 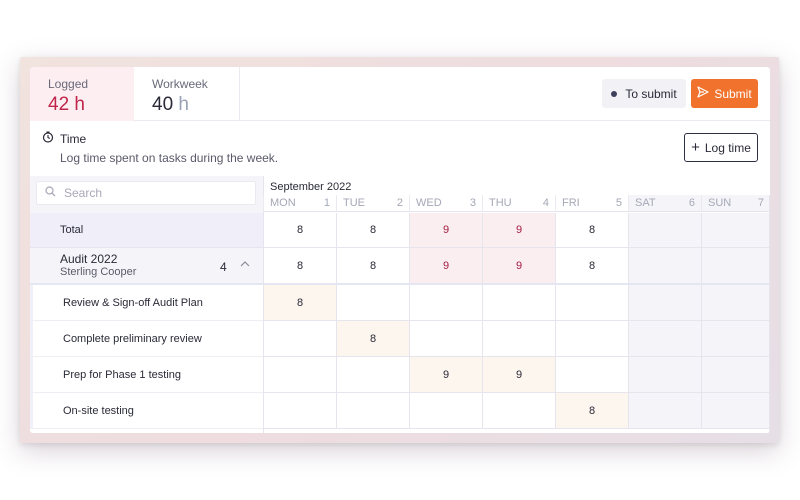 What do you see at coordinates (163, 104) in the screenshot?
I see `workweek-number: 40` at bounding box center [163, 104].